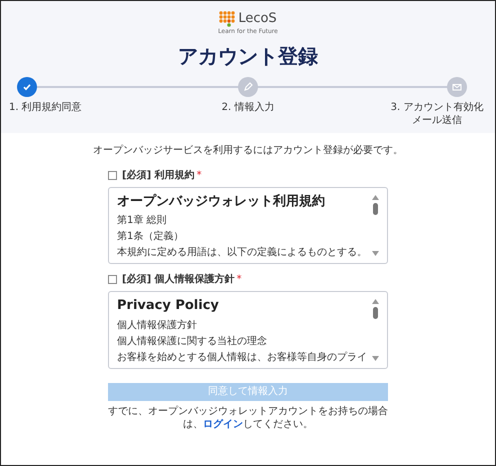 This screenshot has height=466, width=496. What do you see at coordinates (45, 107) in the screenshot?
I see `step-label: 1. 利用規約同意` at bounding box center [45, 107].